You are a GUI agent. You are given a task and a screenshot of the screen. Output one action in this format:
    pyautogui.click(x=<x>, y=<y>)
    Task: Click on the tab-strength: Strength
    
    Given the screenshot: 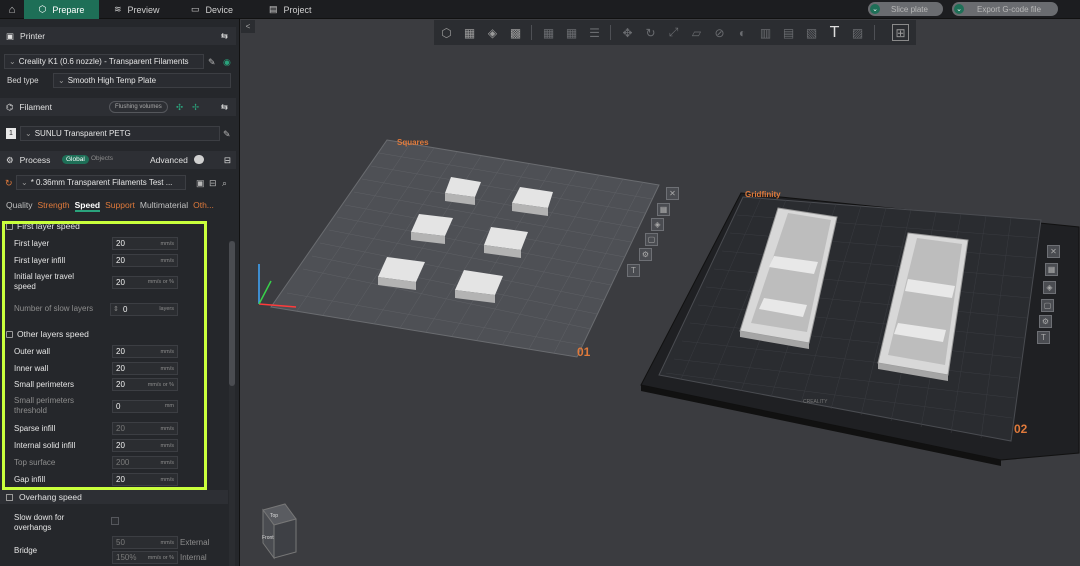 What is the action you would take?
    pyautogui.click(x=53, y=206)
    